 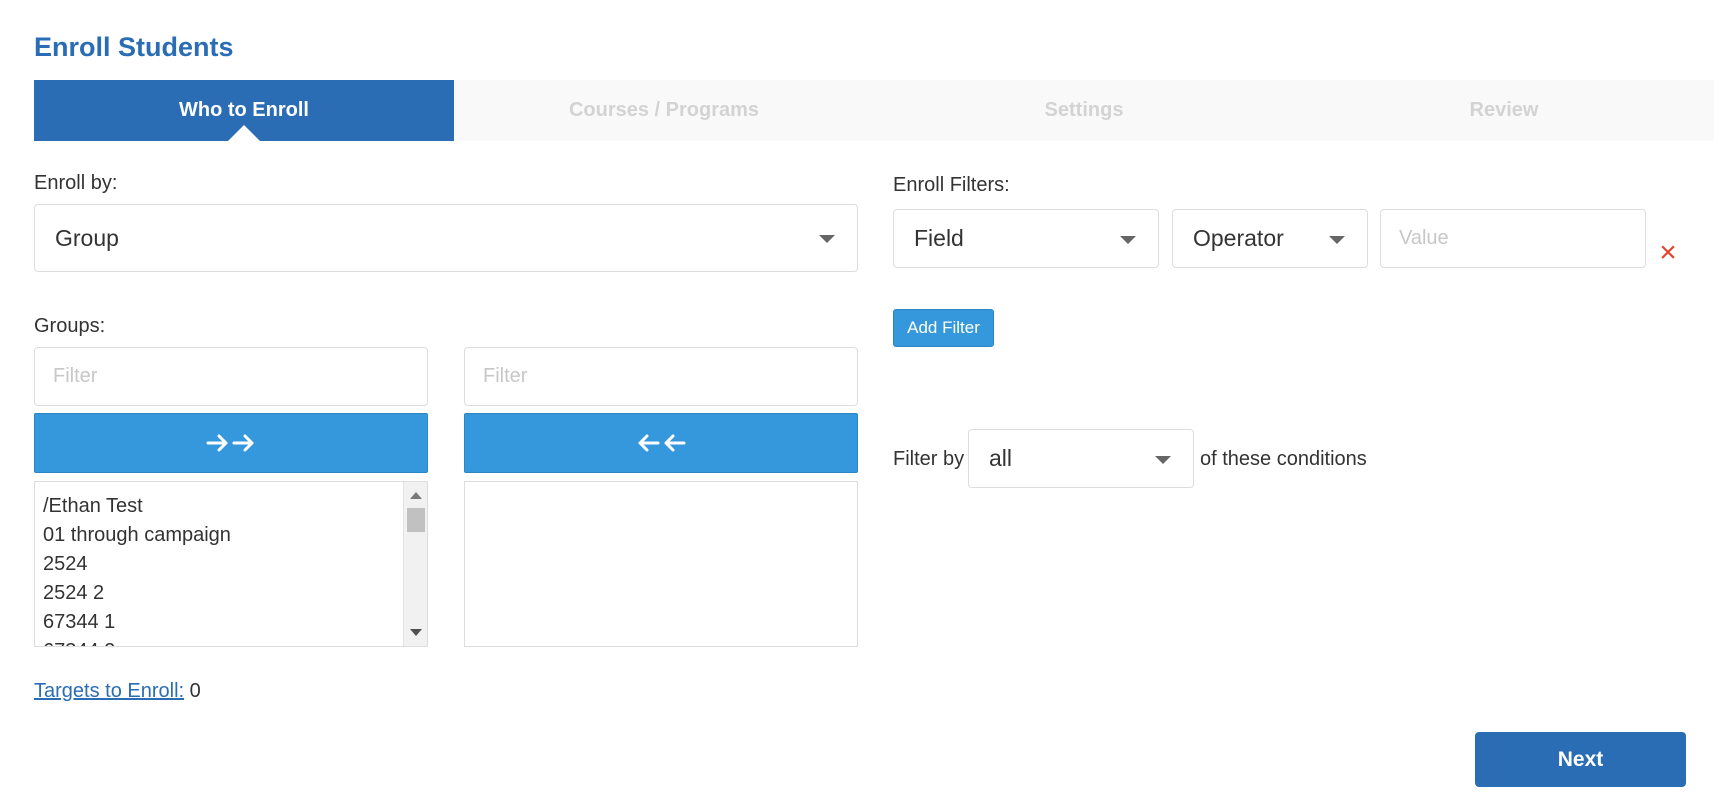 What do you see at coordinates (1001, 458) in the screenshot?
I see `filter-by-value: all` at bounding box center [1001, 458].